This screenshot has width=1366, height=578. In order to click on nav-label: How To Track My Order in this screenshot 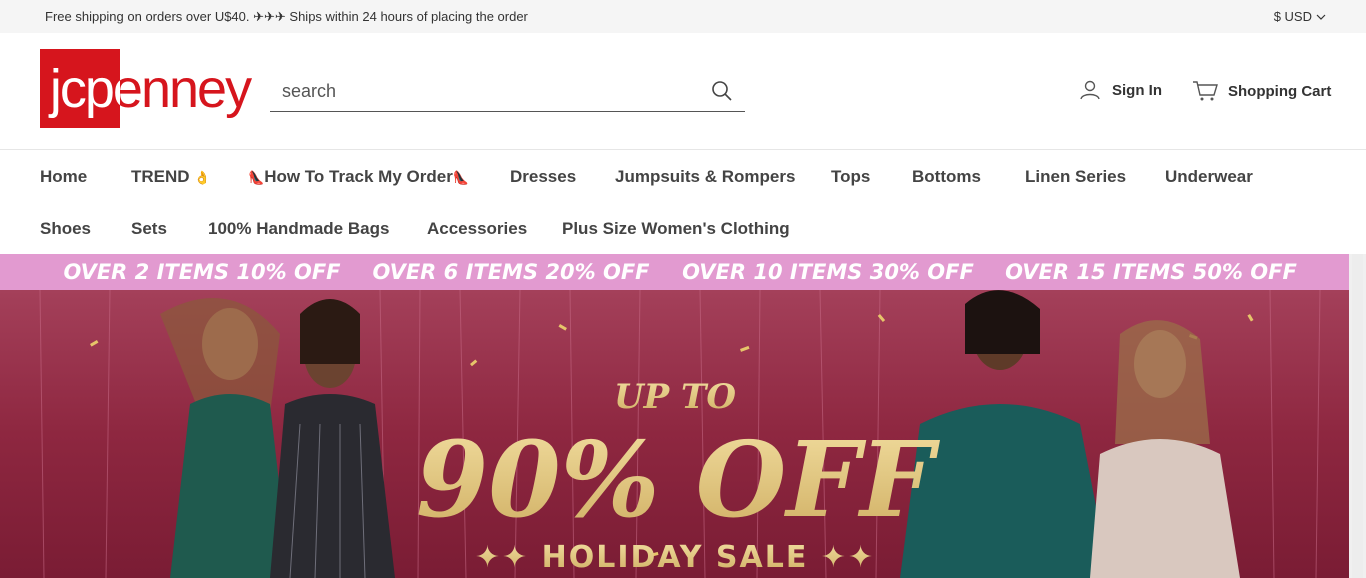, I will do `click(358, 176)`.